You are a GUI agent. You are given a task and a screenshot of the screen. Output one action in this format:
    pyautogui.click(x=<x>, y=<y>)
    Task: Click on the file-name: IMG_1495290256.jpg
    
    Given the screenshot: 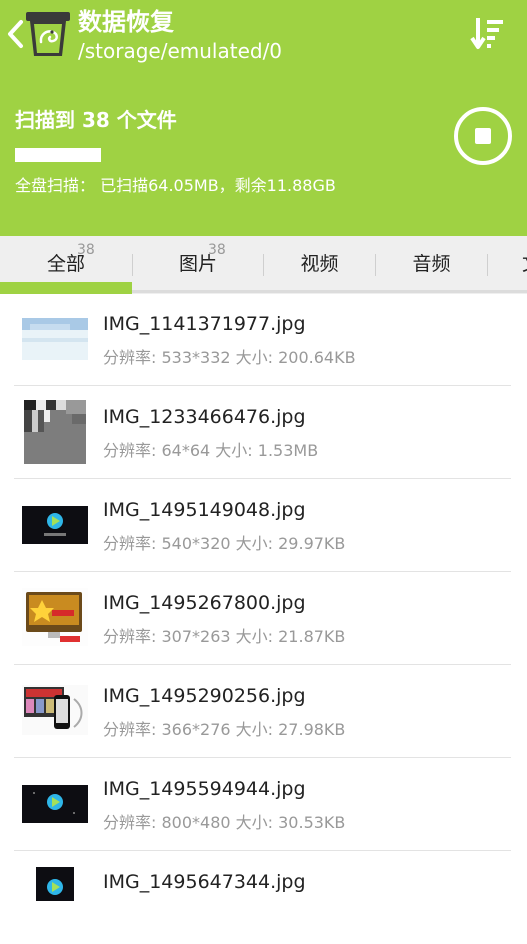 What is the action you would take?
    pyautogui.click(x=204, y=696)
    